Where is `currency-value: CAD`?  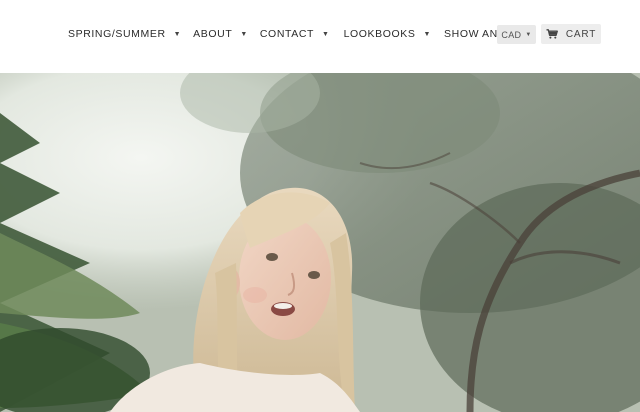 currency-value: CAD is located at coordinates (511, 34).